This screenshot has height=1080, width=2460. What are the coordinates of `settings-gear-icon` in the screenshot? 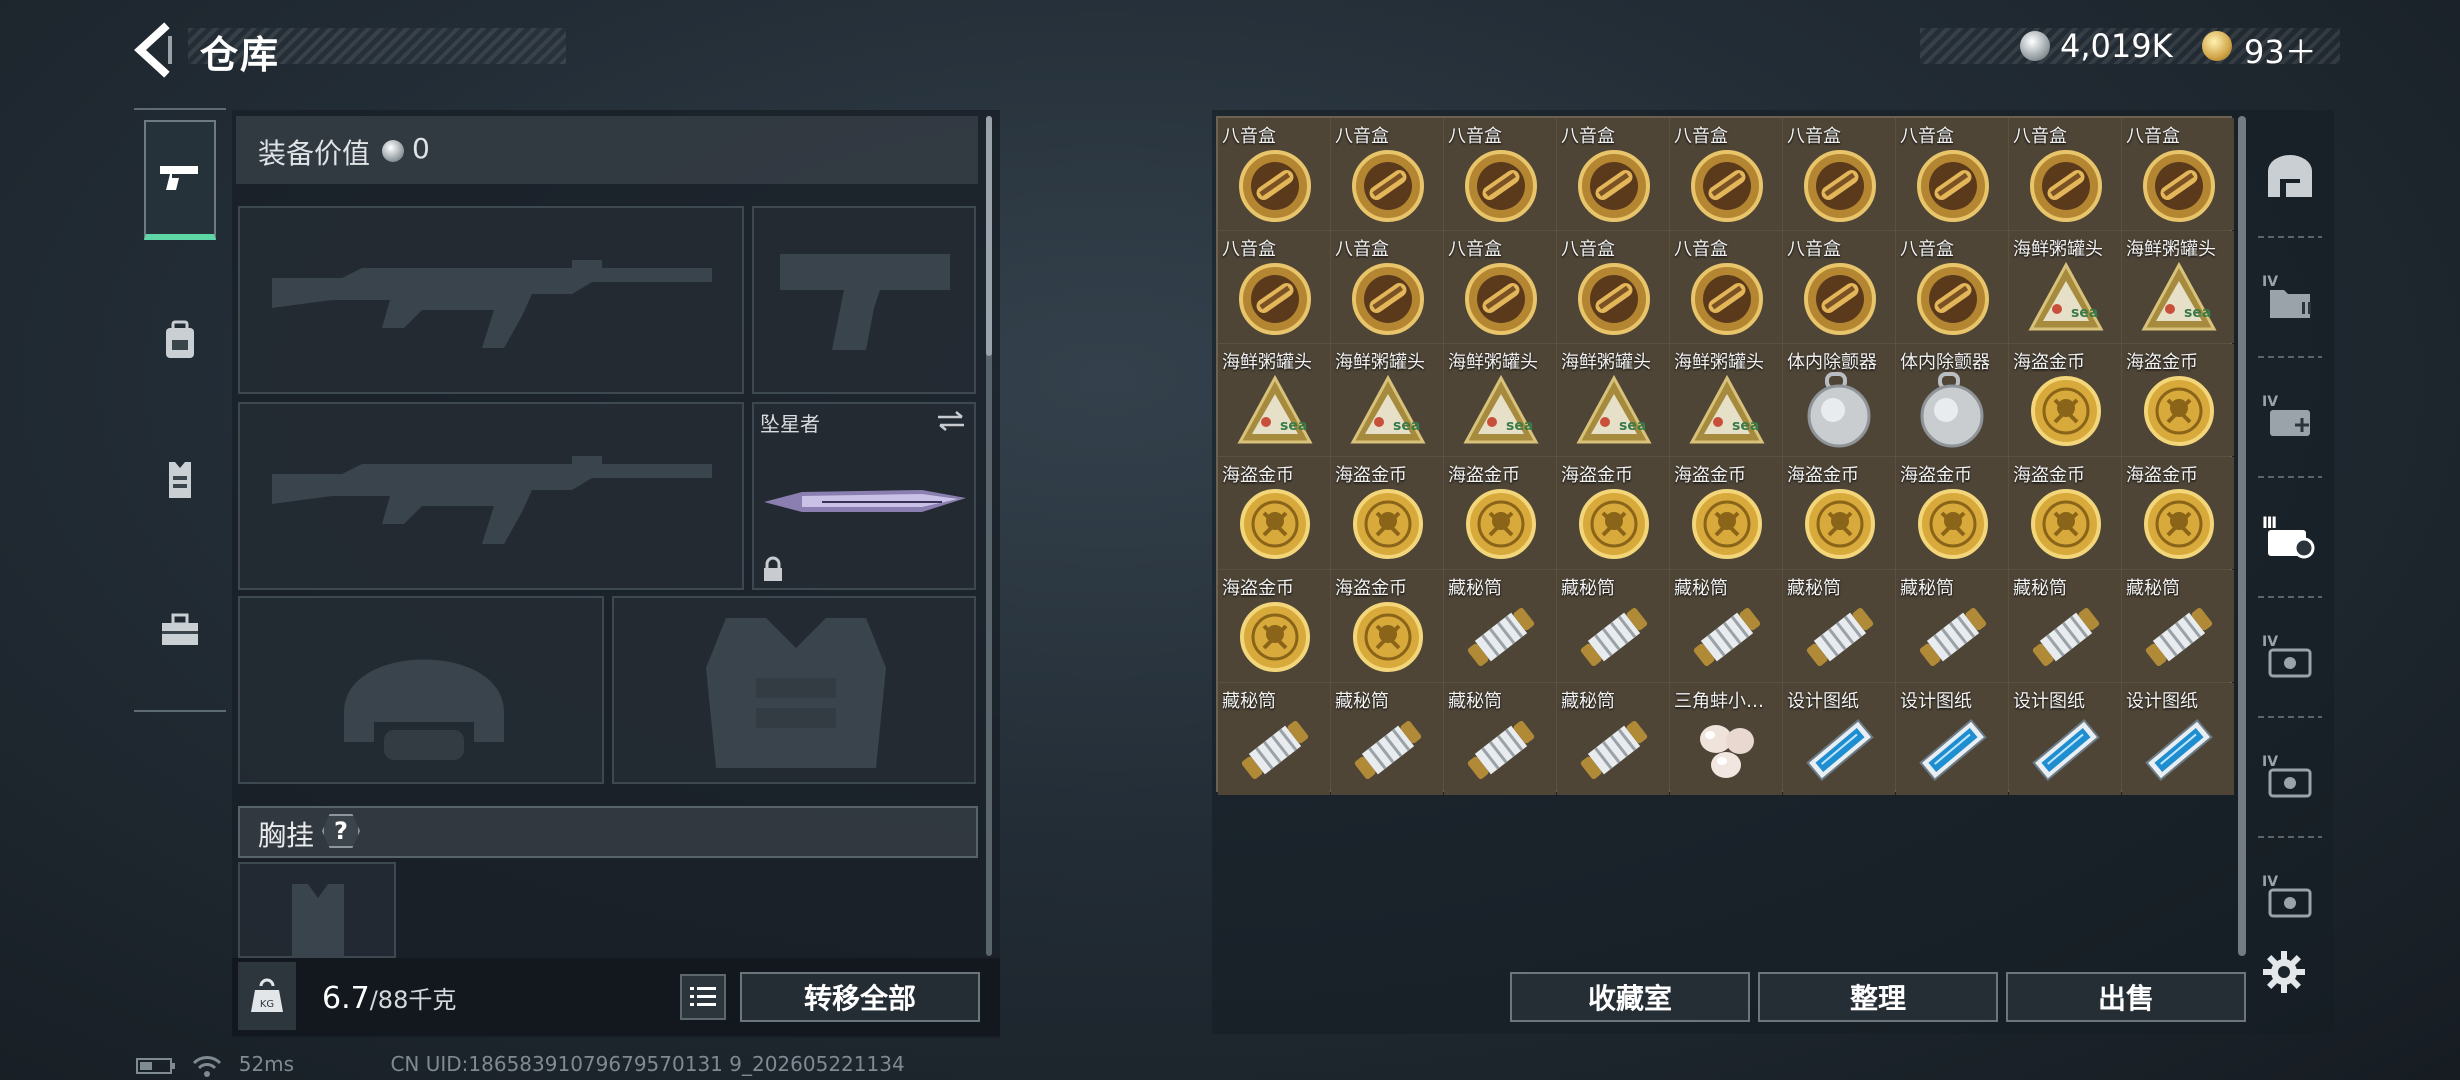 It's located at (2284, 972).